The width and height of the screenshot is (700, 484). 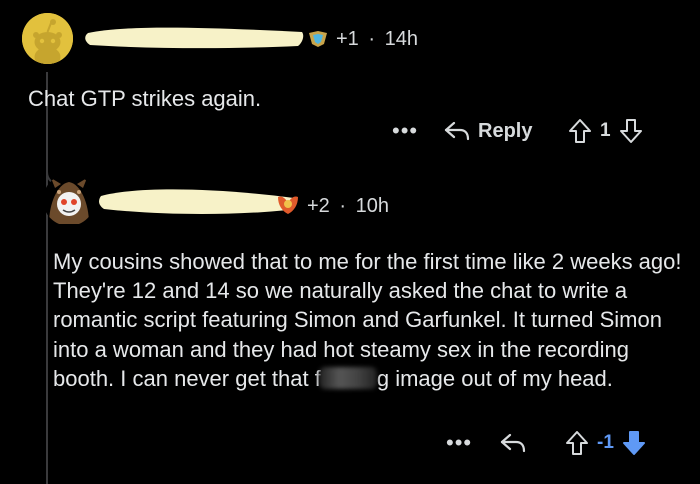 I want to click on downvote-arrow-icon, so click(x=631, y=131).